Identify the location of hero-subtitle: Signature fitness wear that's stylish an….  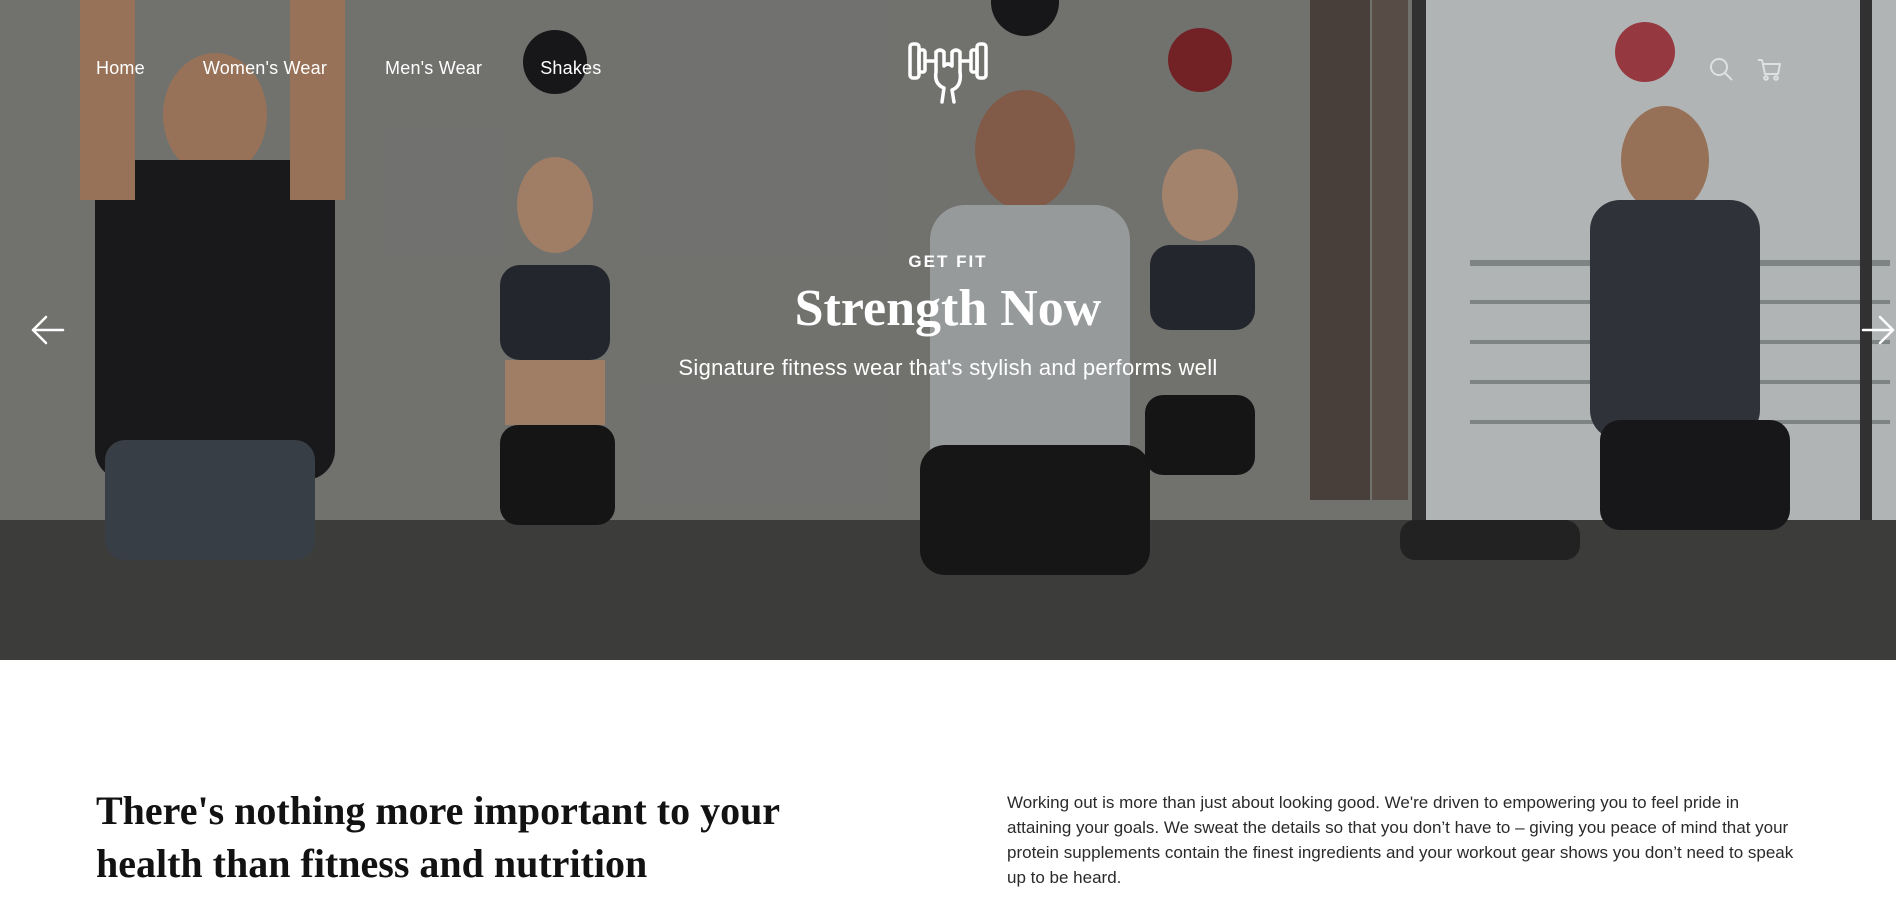
(948, 367).